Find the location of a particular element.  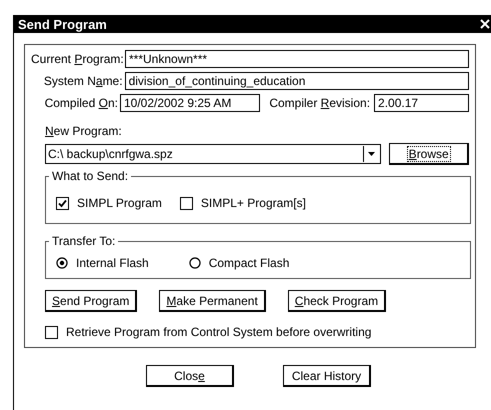

group-title: What to Send: is located at coordinates (90, 176).